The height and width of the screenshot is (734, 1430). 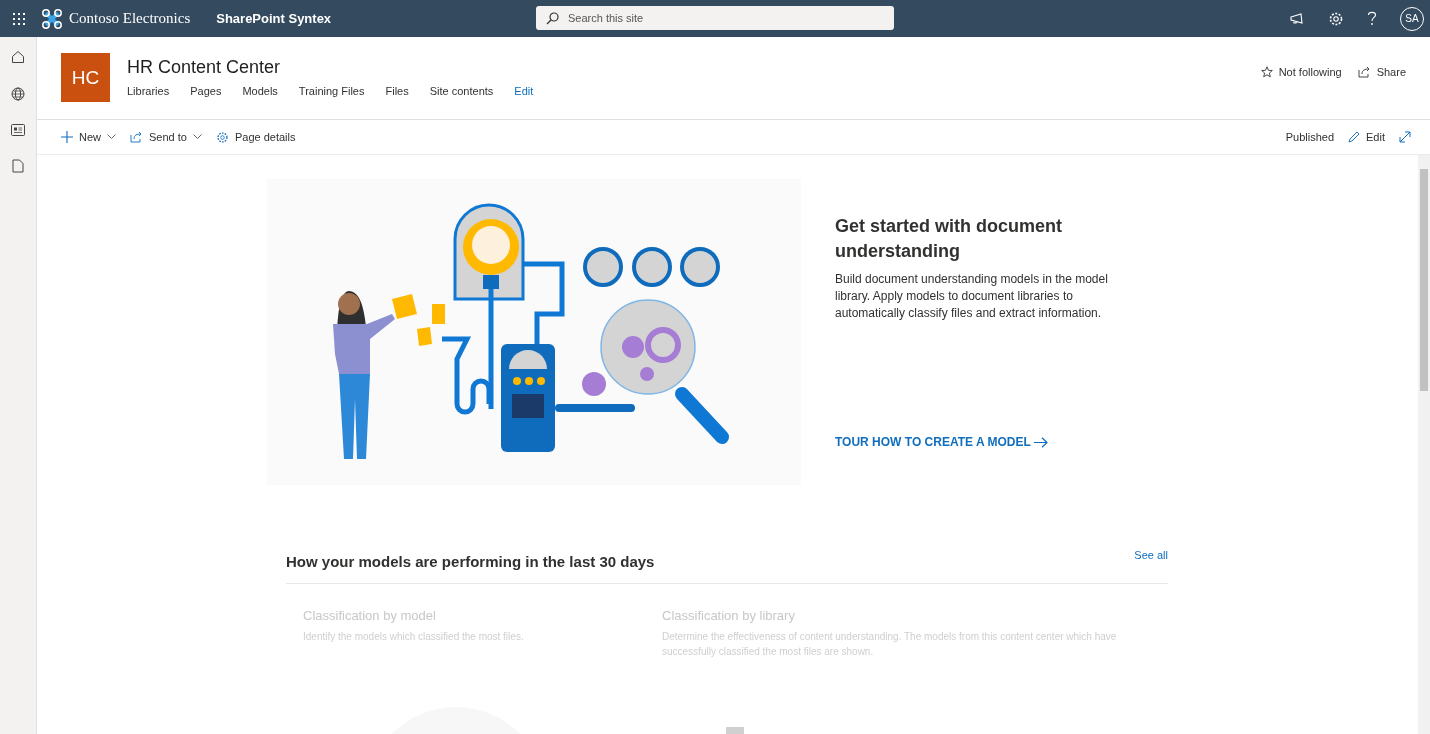 I want to click on org-name: Contoso Electronics, so click(x=130, y=18).